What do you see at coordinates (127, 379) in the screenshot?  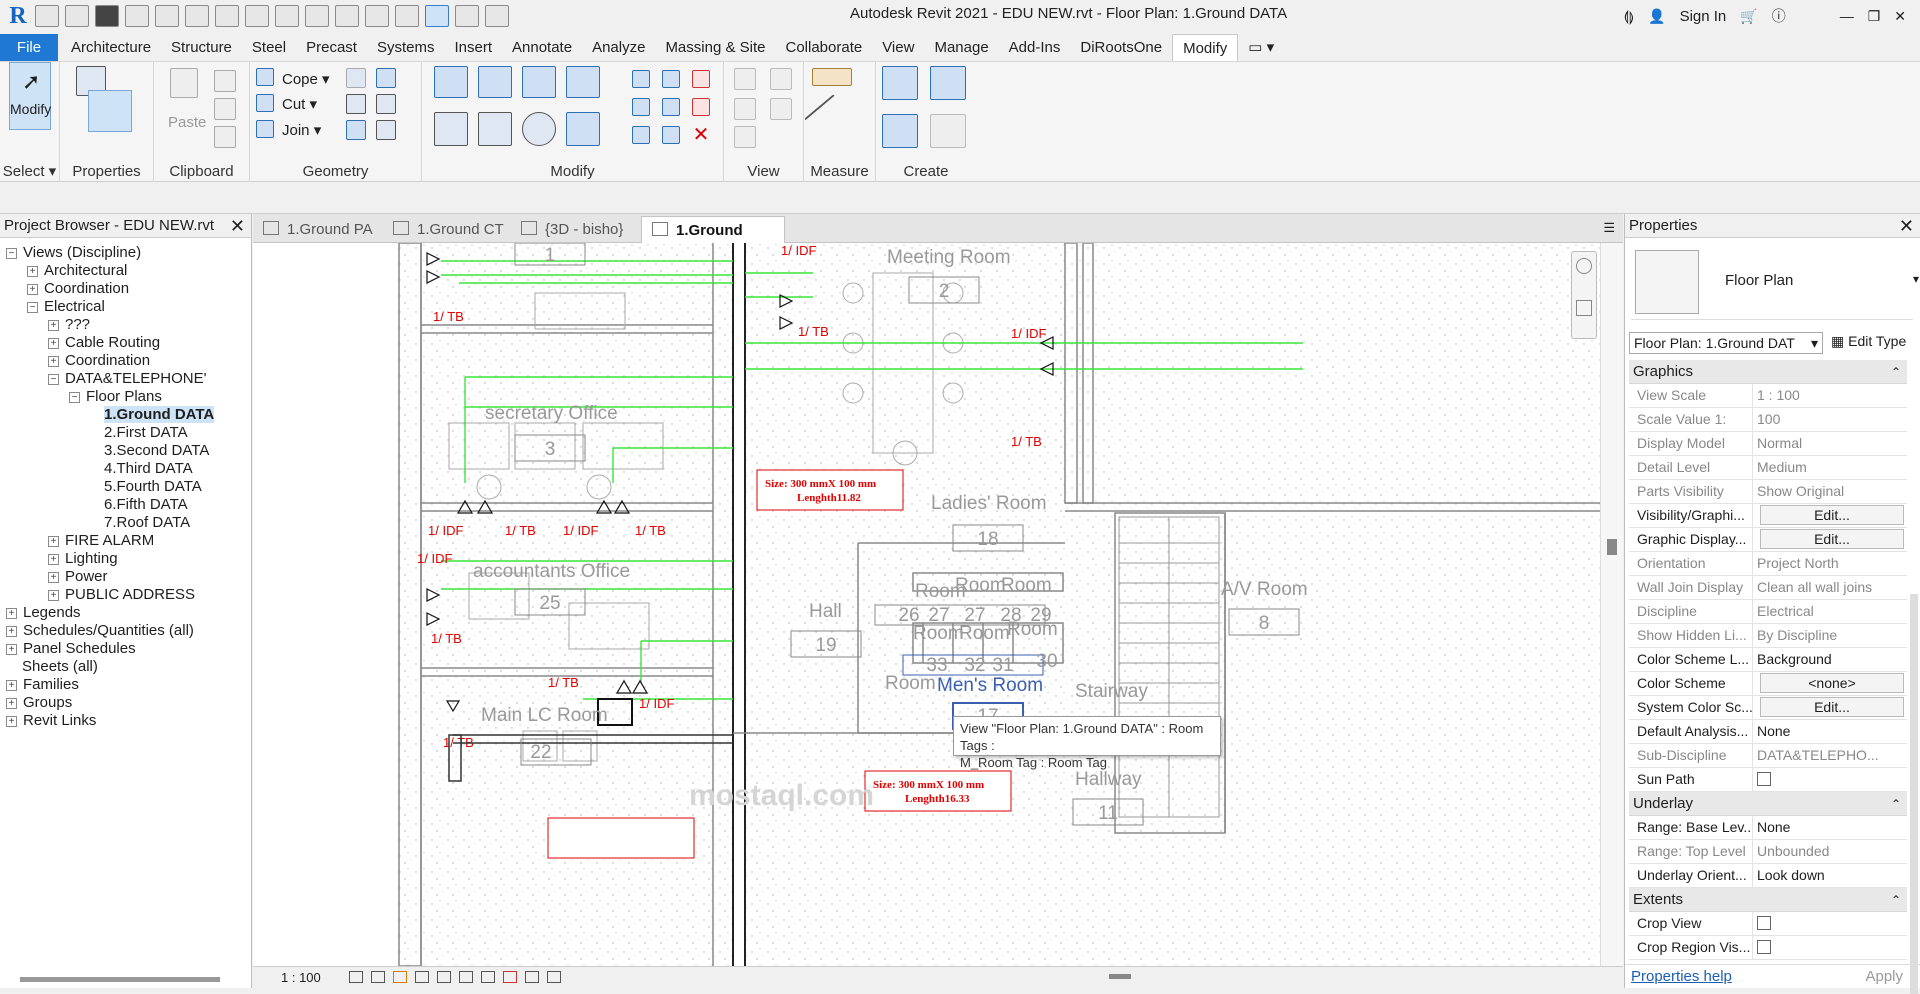 I see `browser-item: − DATA&TELEPHONE'` at bounding box center [127, 379].